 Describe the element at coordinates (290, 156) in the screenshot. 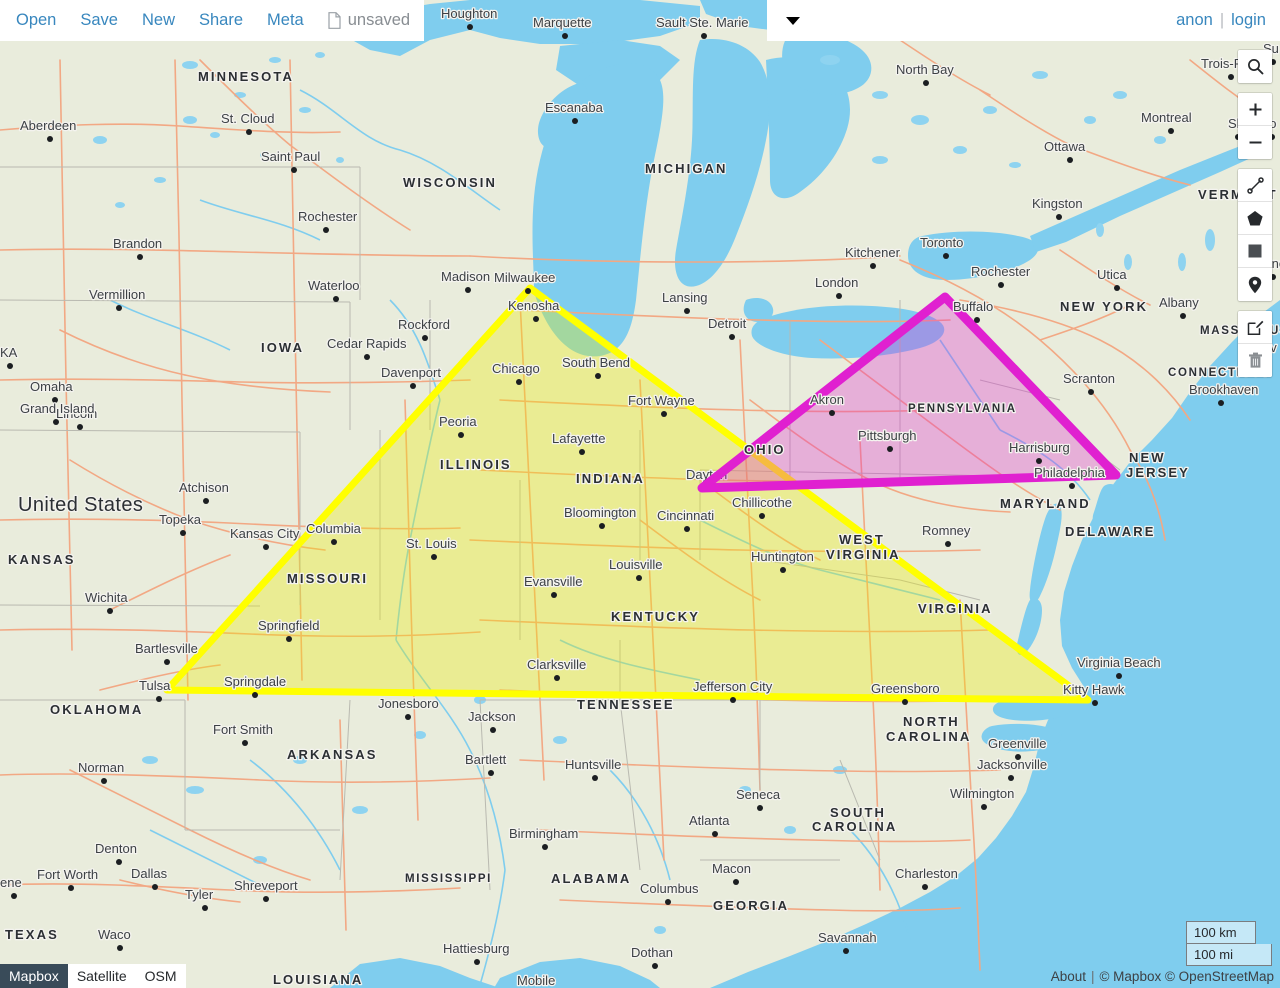

I see `map-label: Saint Paul` at that location.